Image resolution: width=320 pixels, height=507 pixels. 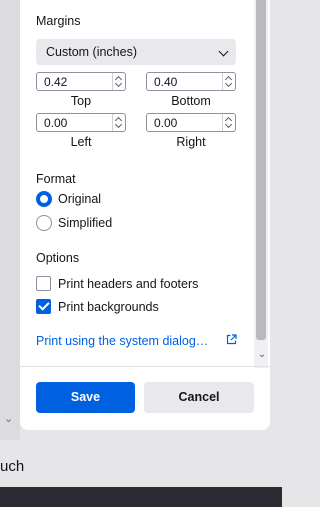 I want to click on options-heading: Options, so click(x=58, y=258).